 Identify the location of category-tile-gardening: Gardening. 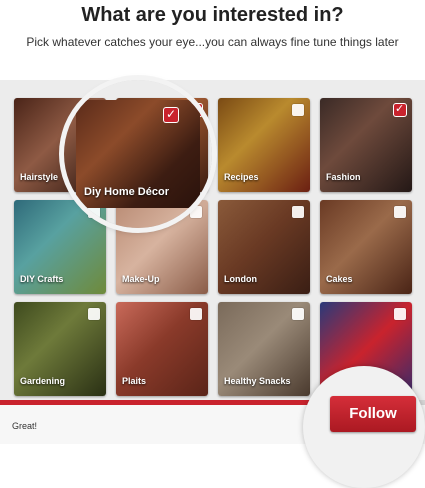
(60, 349).